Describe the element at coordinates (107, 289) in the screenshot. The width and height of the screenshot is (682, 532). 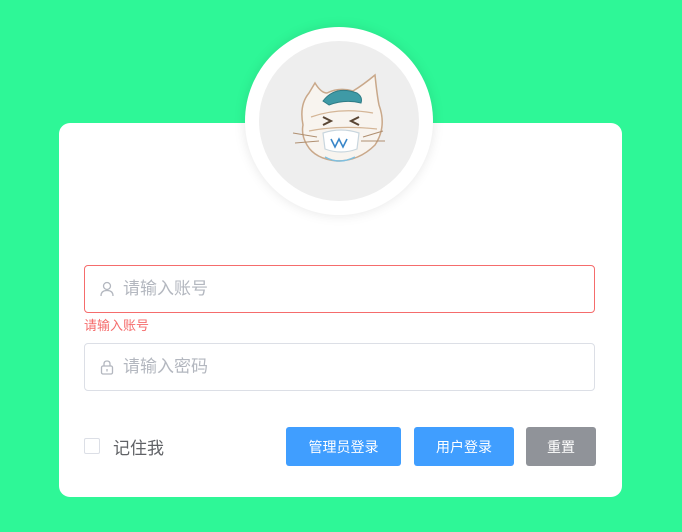
I see `user-icon` at that location.